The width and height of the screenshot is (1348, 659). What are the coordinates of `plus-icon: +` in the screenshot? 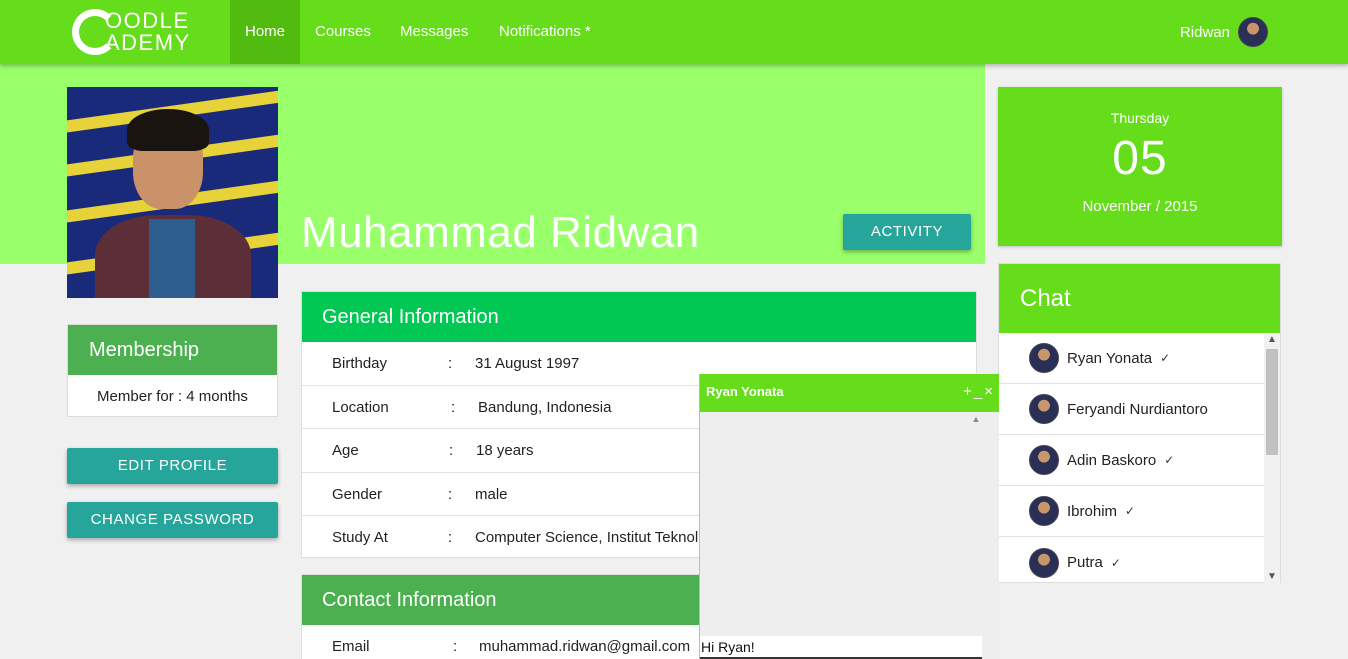 It's located at (968, 391).